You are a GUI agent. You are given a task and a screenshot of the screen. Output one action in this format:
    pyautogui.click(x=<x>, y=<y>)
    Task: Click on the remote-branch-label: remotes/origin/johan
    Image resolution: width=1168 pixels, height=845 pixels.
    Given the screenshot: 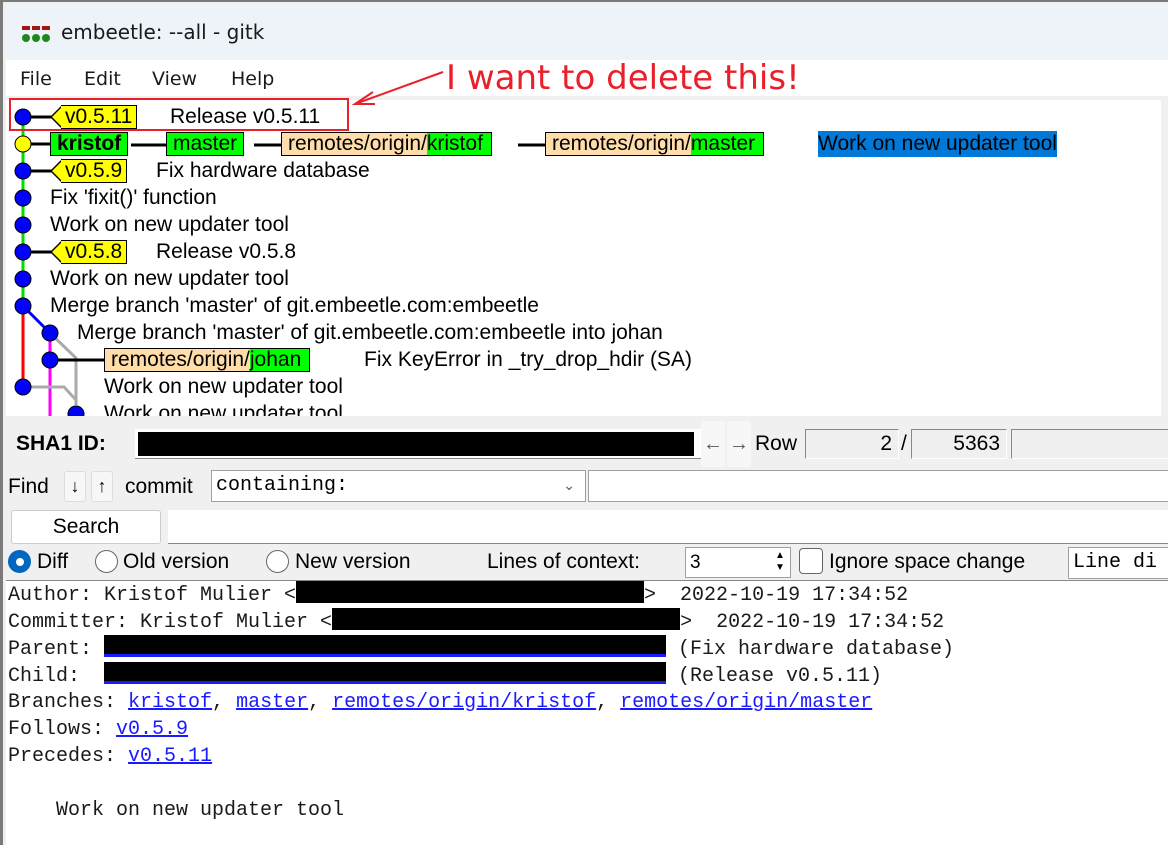 What is the action you would take?
    pyautogui.click(x=207, y=360)
    